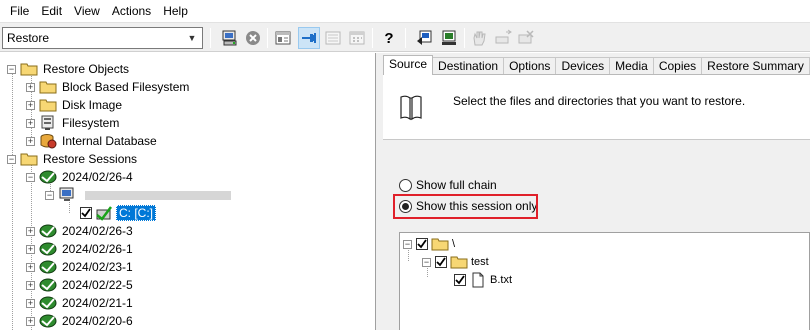 Image resolution: width=810 pixels, height=330 pixels. Describe the element at coordinates (501, 280) in the screenshot. I see `file-tree-label: B.txt` at that location.